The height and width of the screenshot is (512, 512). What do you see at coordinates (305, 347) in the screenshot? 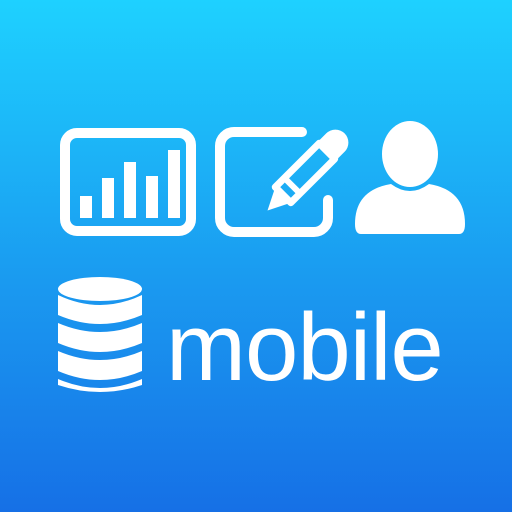
I see `wordmark: mobile` at bounding box center [305, 347].